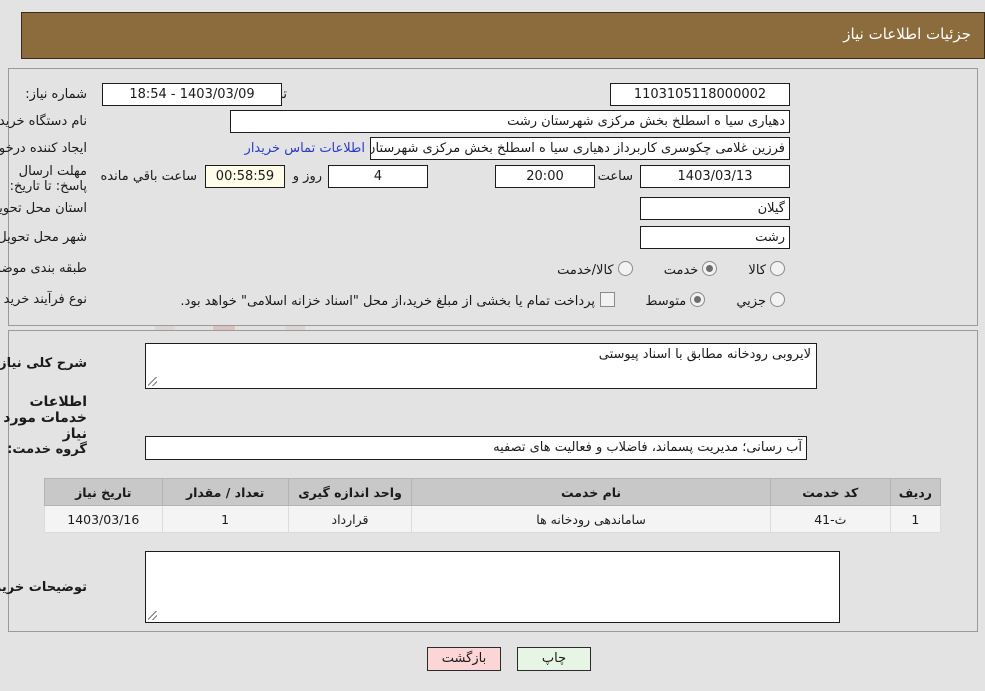  I want to click on buyer-contact-link: اطلاعات تماس خریدار, so click(305, 148).